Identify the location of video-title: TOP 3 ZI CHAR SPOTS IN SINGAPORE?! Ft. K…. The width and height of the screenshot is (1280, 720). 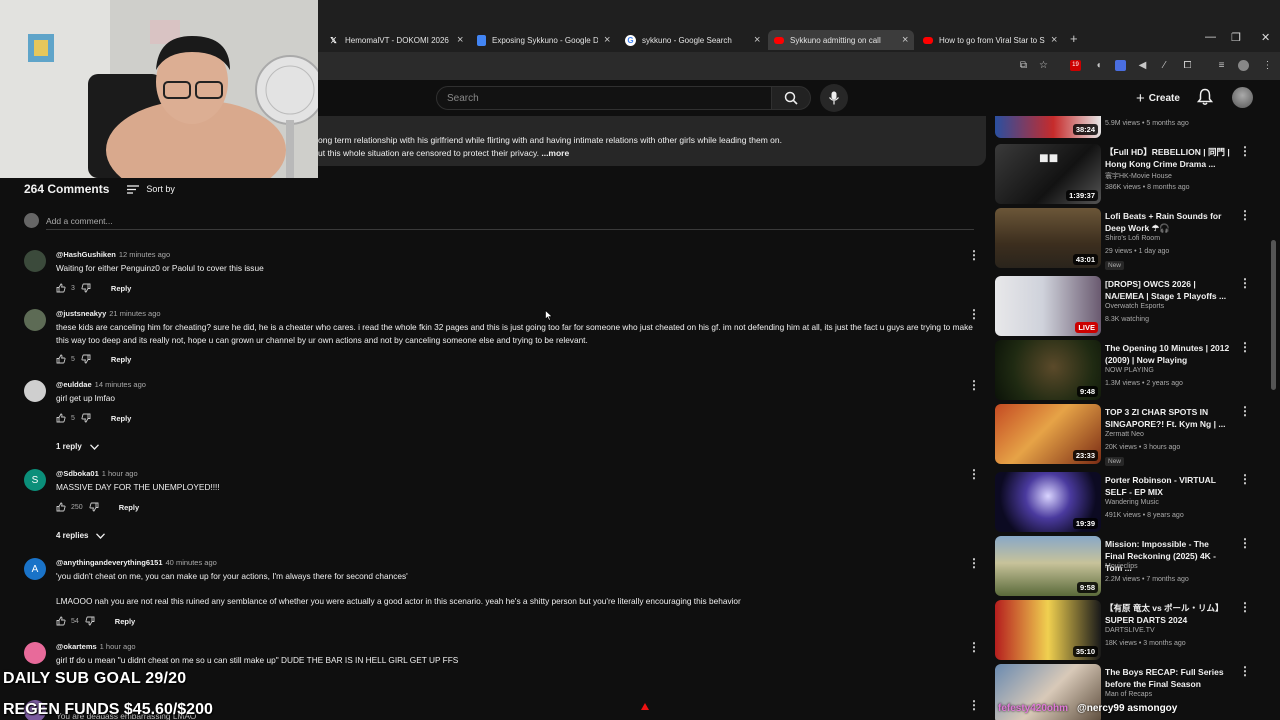
(1168, 418).